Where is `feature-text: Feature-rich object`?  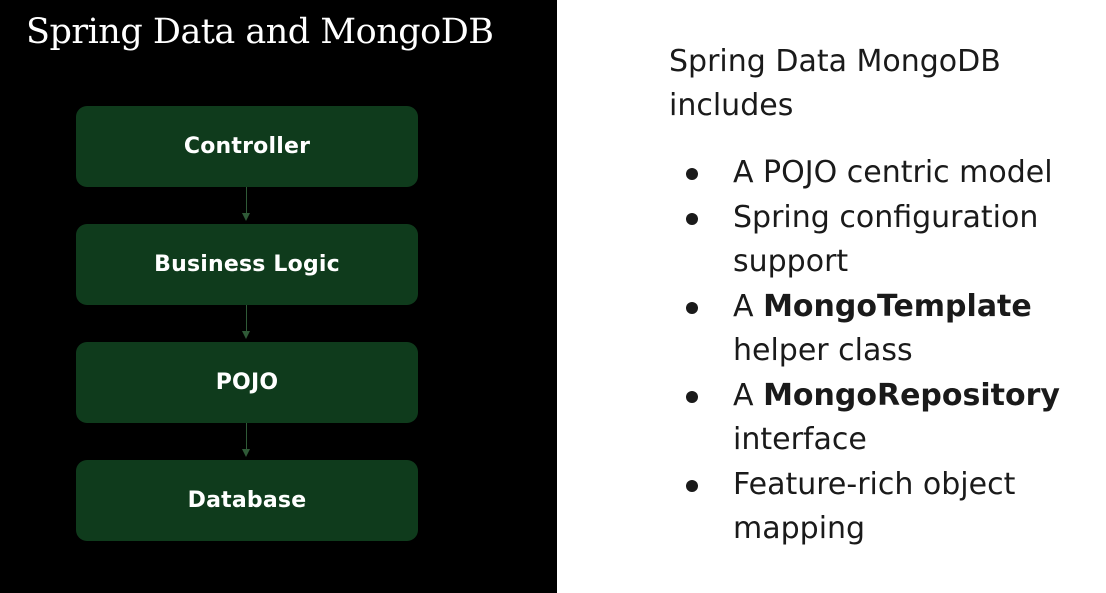
feature-text: Feature-rich object is located at coordinates (874, 484).